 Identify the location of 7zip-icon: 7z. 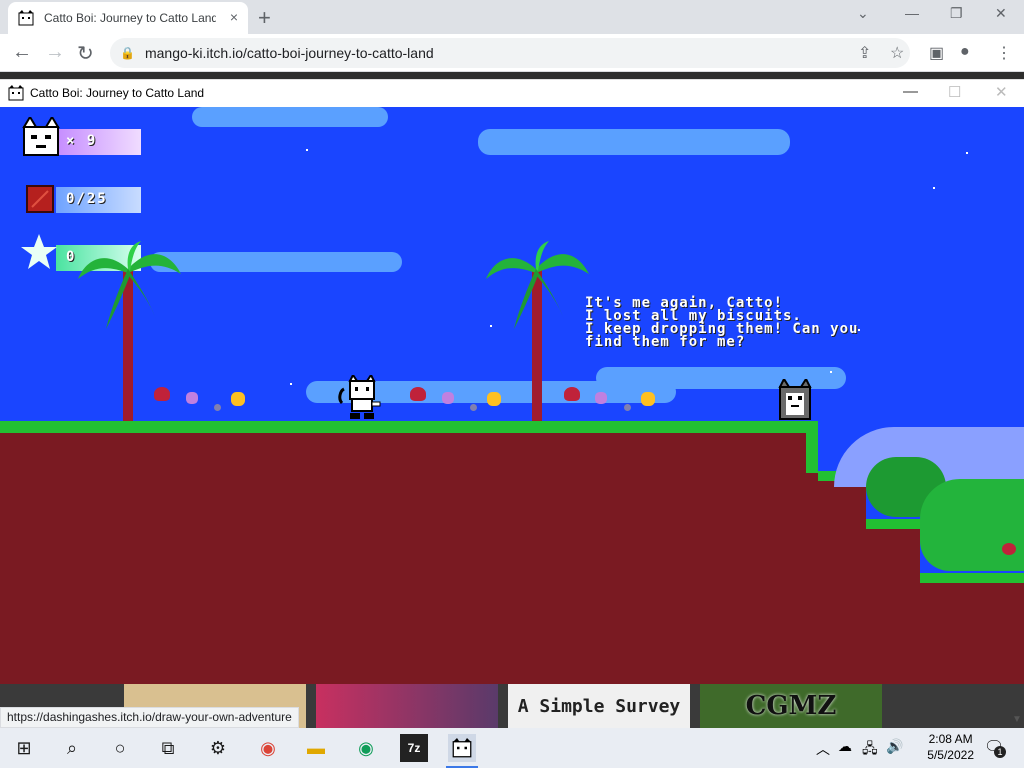
(414, 748).